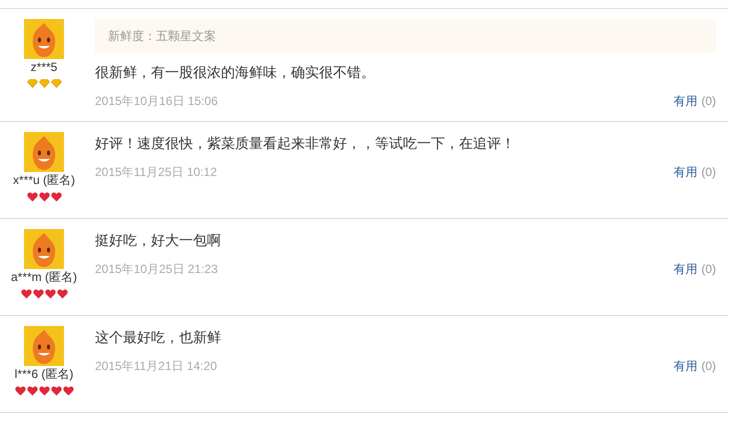 The height and width of the screenshot is (421, 744). I want to click on username: z***5, so click(44, 67).